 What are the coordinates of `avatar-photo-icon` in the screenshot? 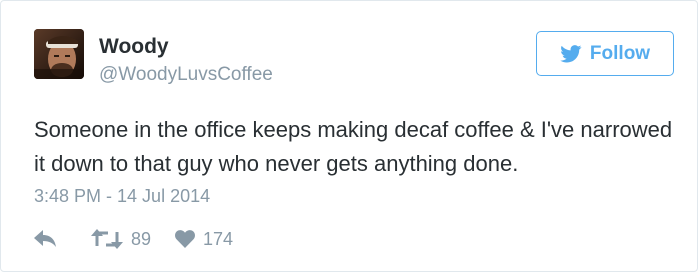 It's located at (59, 54).